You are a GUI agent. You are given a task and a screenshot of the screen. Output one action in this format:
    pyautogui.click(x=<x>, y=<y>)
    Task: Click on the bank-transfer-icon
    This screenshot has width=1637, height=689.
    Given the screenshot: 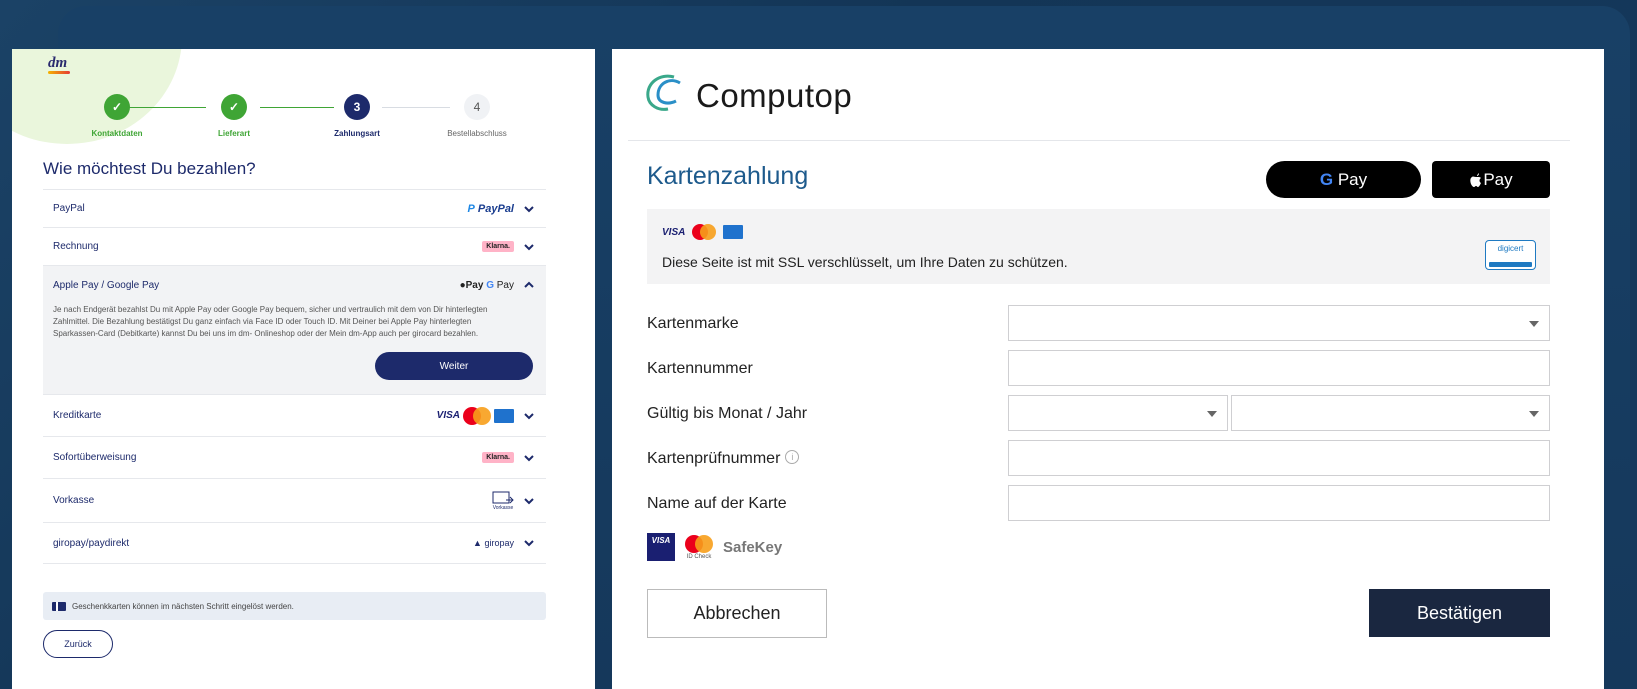 What is the action you would take?
    pyautogui.click(x=503, y=497)
    